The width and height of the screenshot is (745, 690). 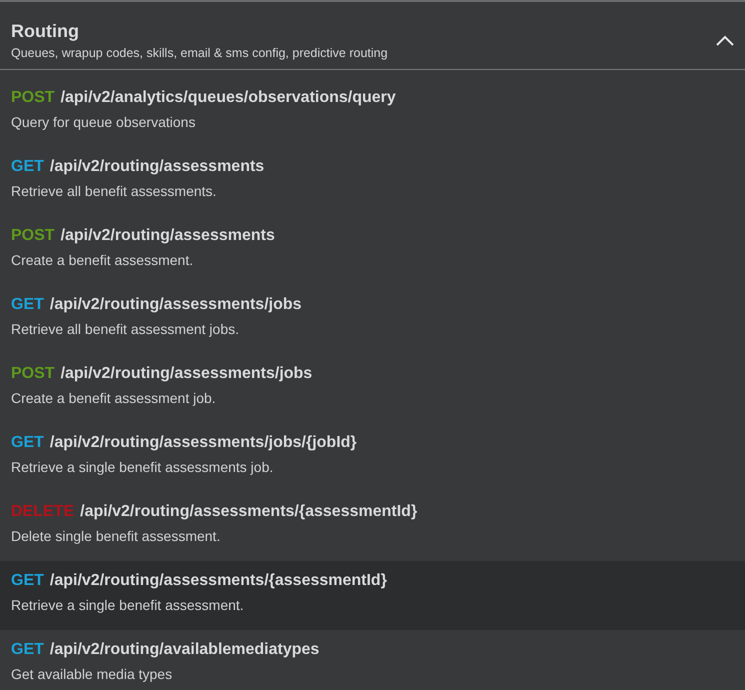 What do you see at coordinates (203, 443) in the screenshot?
I see `endpoint-path: /api/v2/routing/assessments/jobs/{jobId}` at bounding box center [203, 443].